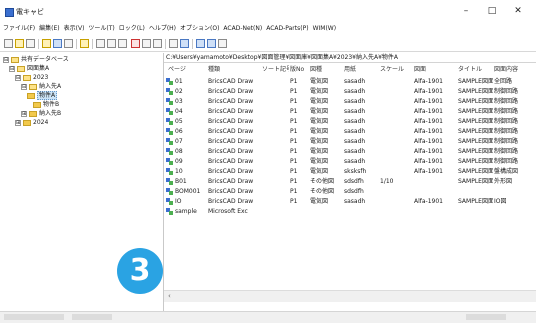 This screenshot has height=323, width=536. What do you see at coordinates (101, 29) in the screenshot?
I see `menu-item: ツール(T)` at bounding box center [101, 29].